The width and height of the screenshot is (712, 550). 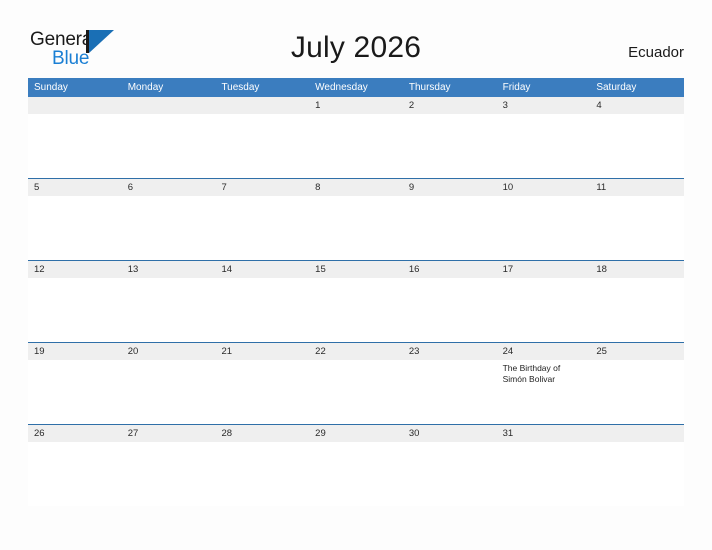 I want to click on weekday-header-friday: Friday, so click(x=516, y=87).